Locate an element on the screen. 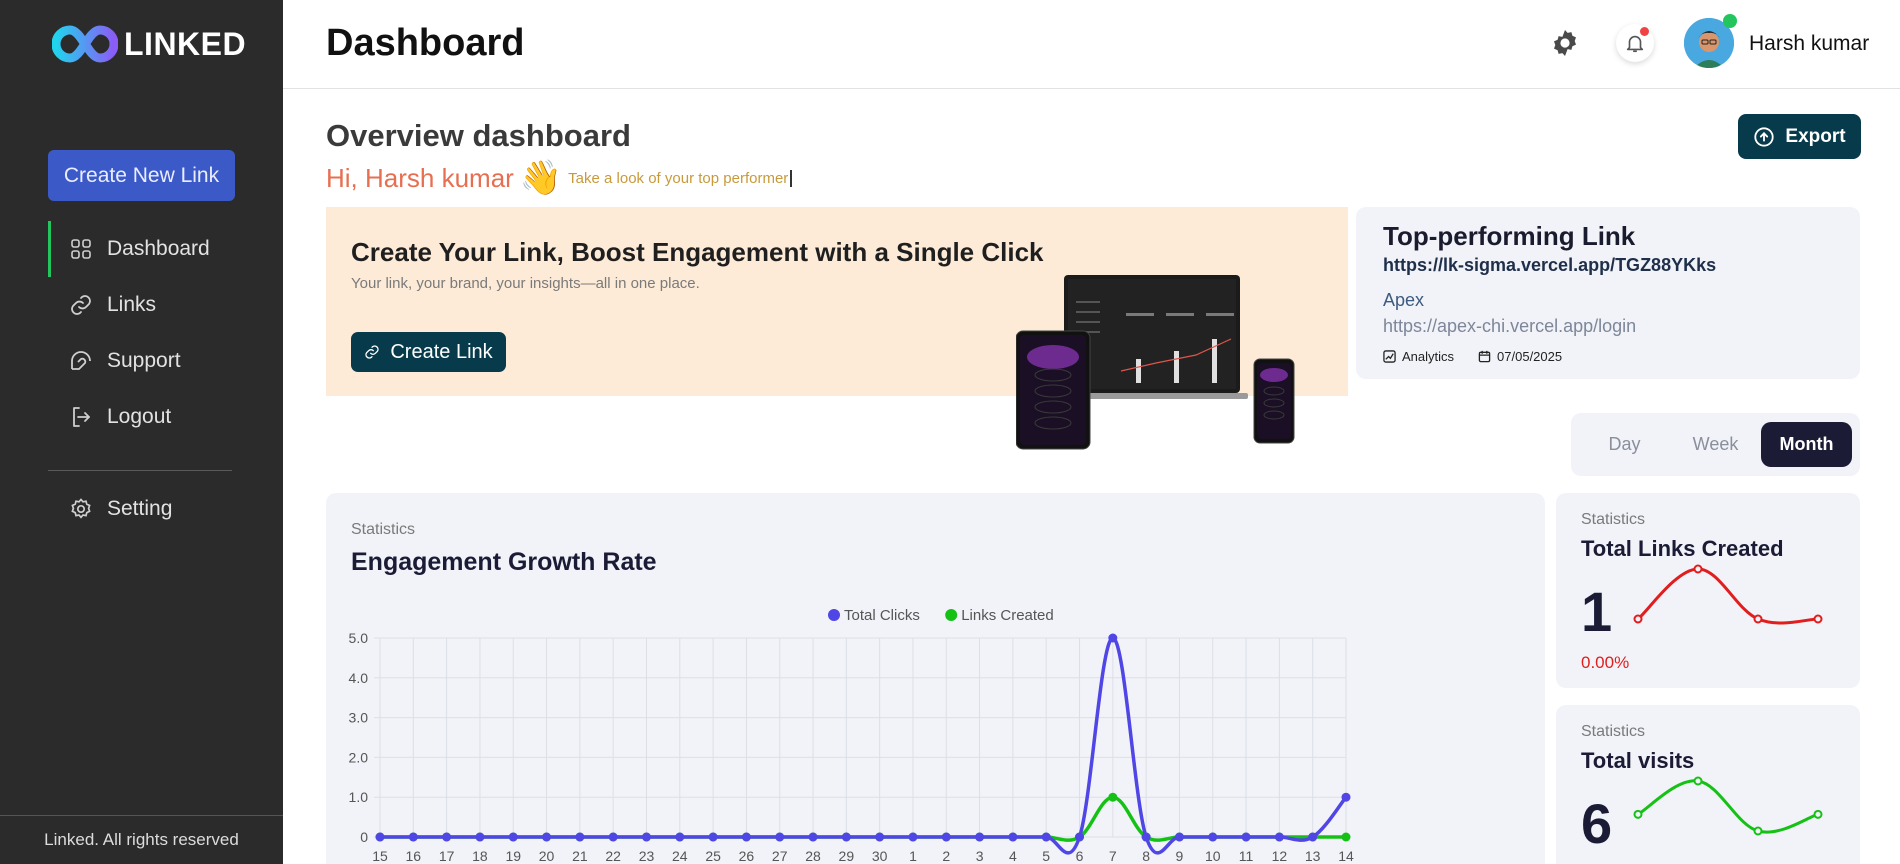 The width and height of the screenshot is (1900, 864). stat-value: 6 is located at coordinates (1597, 823).